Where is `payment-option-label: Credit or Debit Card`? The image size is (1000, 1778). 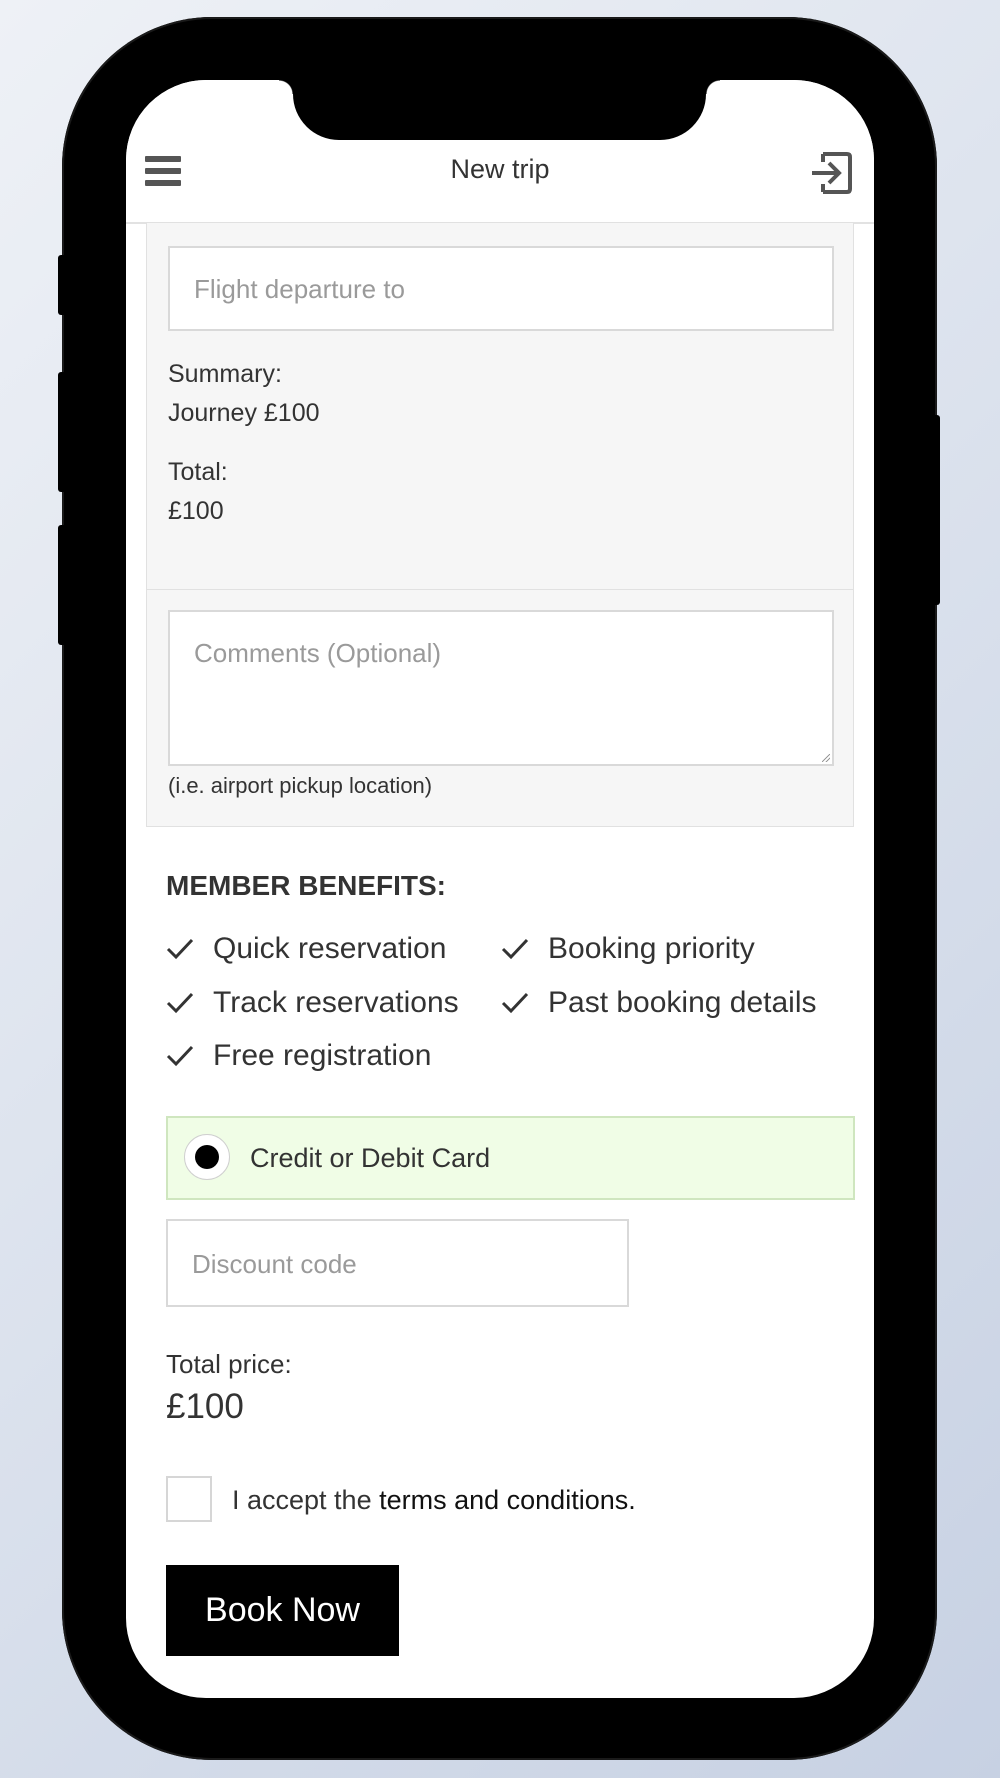 payment-option-label: Credit or Debit Card is located at coordinates (370, 1158).